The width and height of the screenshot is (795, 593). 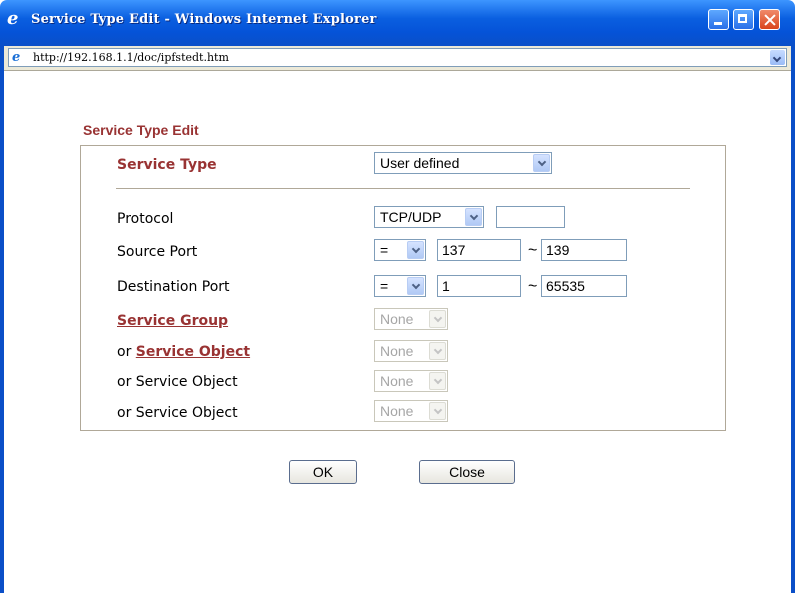 What do you see at coordinates (397, 381) in the screenshot?
I see `service-object-2-value: None` at bounding box center [397, 381].